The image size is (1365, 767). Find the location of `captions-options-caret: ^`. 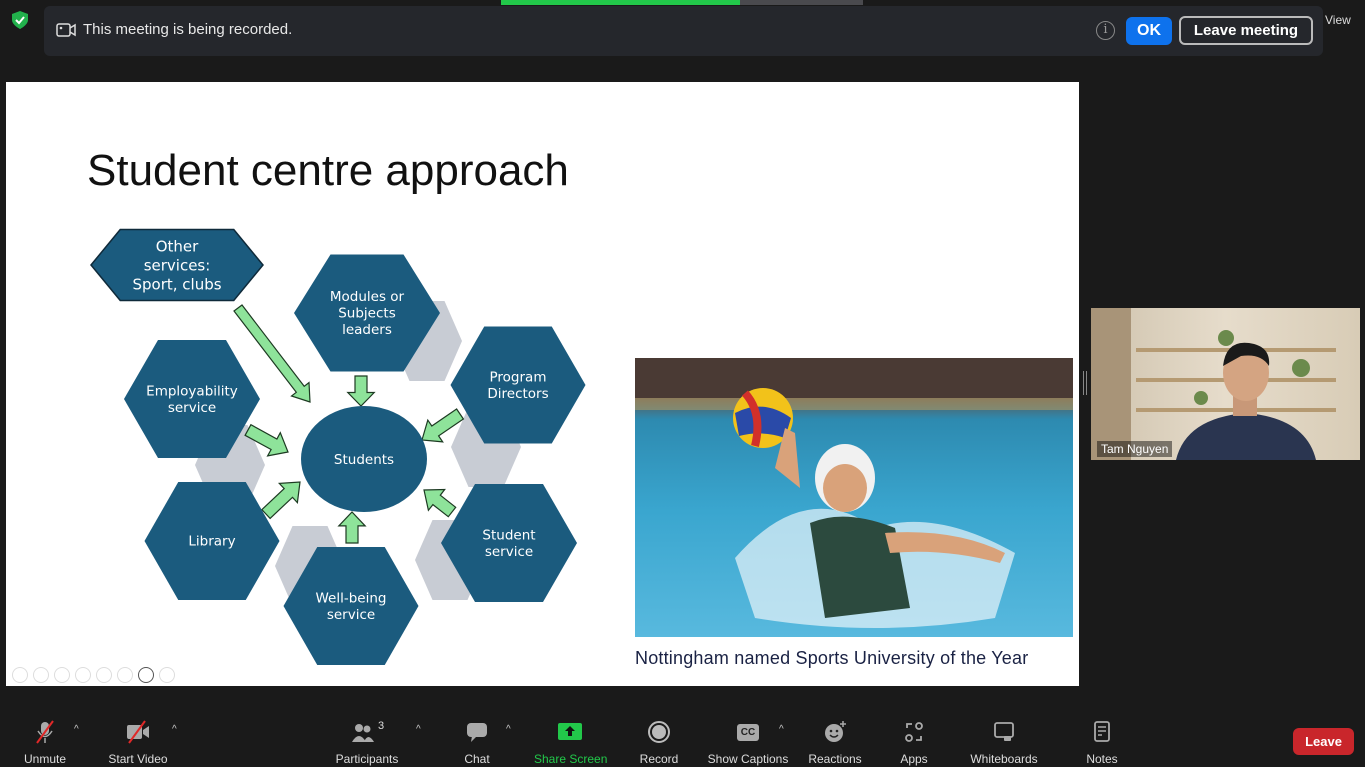

captions-options-caret: ^ is located at coordinates (781, 729).